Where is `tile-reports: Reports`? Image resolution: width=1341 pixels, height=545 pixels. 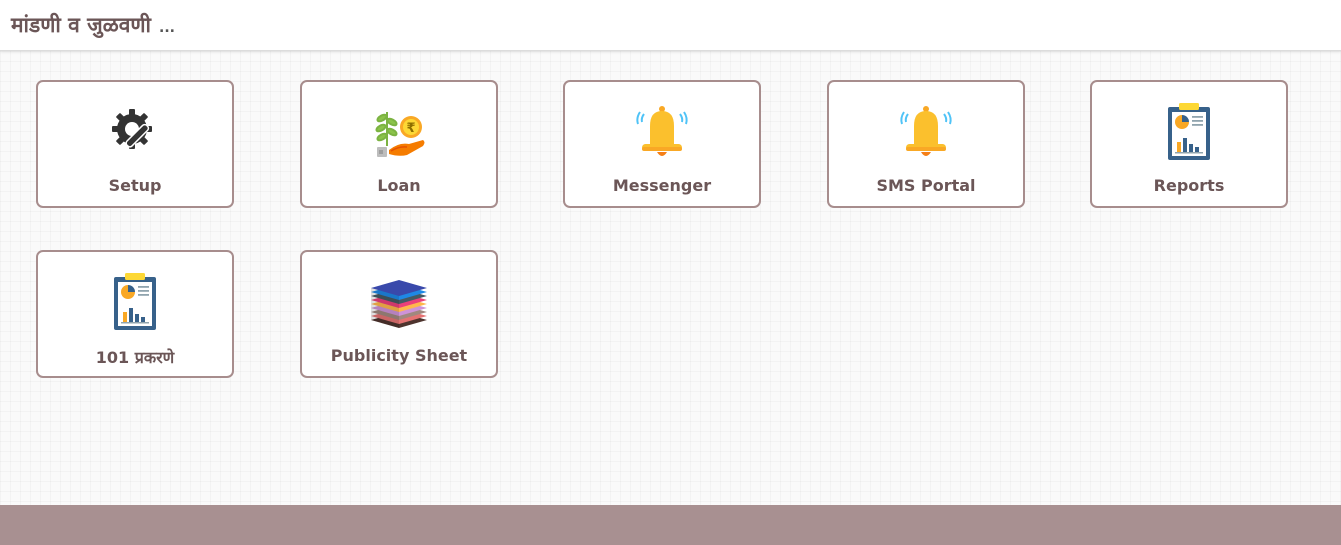 tile-reports: Reports is located at coordinates (1189, 144).